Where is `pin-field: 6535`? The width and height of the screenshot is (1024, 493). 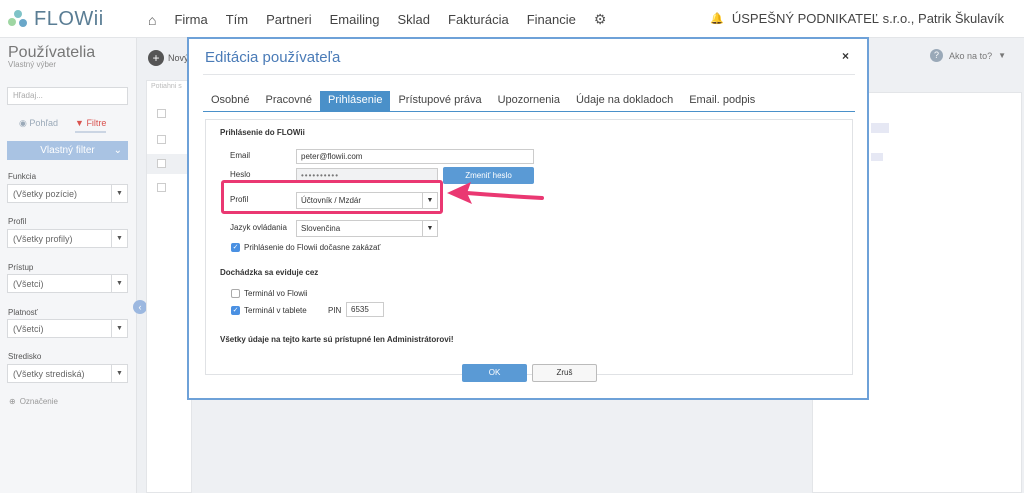 pin-field: 6535 is located at coordinates (365, 309).